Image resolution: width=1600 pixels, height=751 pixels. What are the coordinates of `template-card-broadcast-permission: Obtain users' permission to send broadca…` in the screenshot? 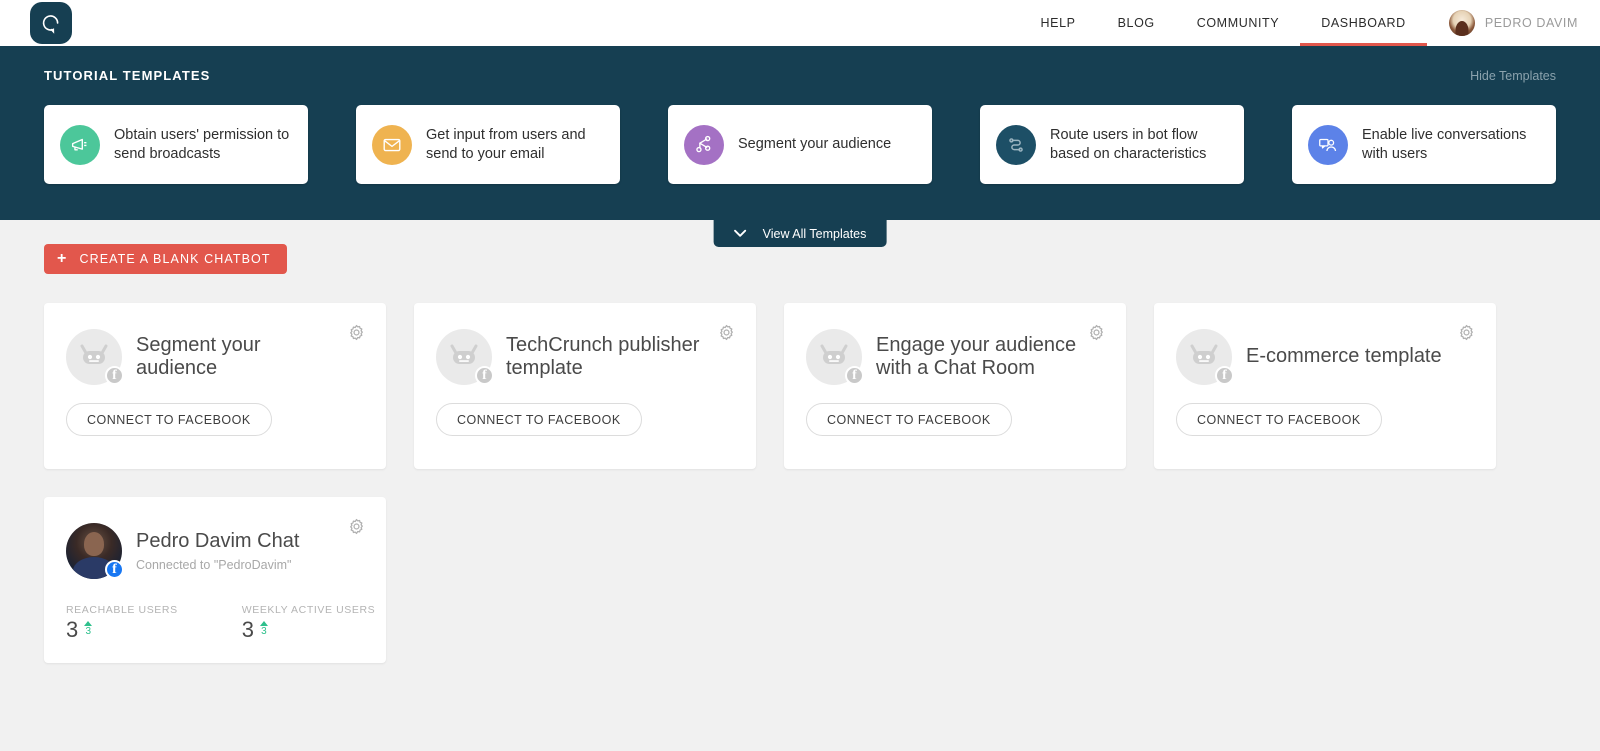 It's located at (176, 144).